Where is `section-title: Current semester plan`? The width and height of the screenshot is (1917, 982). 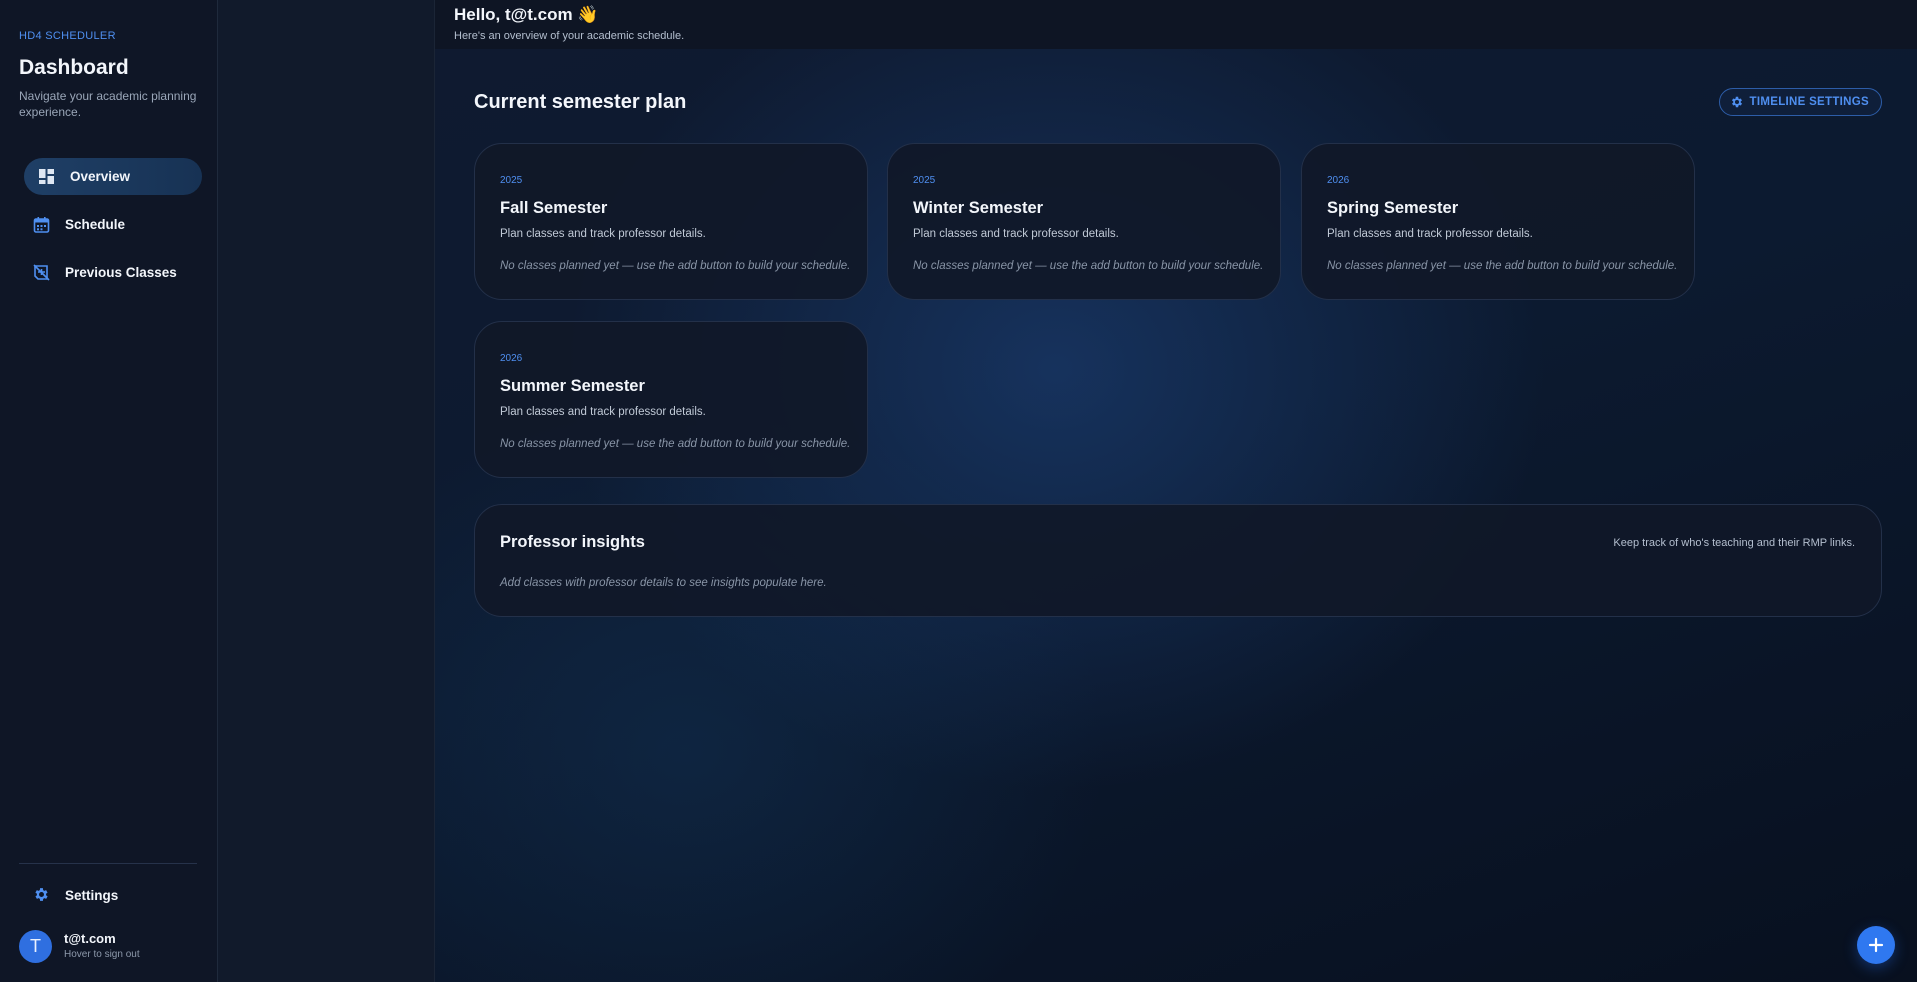 section-title: Current semester plan is located at coordinates (580, 102).